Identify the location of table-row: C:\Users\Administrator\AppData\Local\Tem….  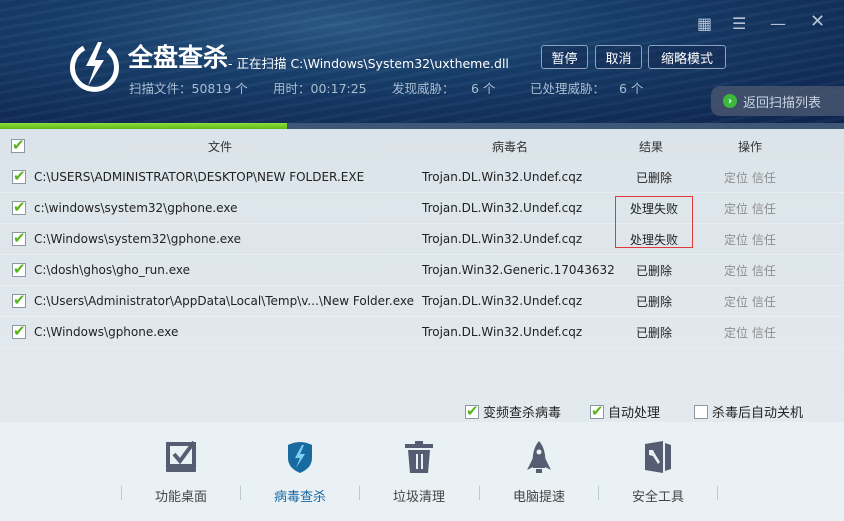
(422, 301).